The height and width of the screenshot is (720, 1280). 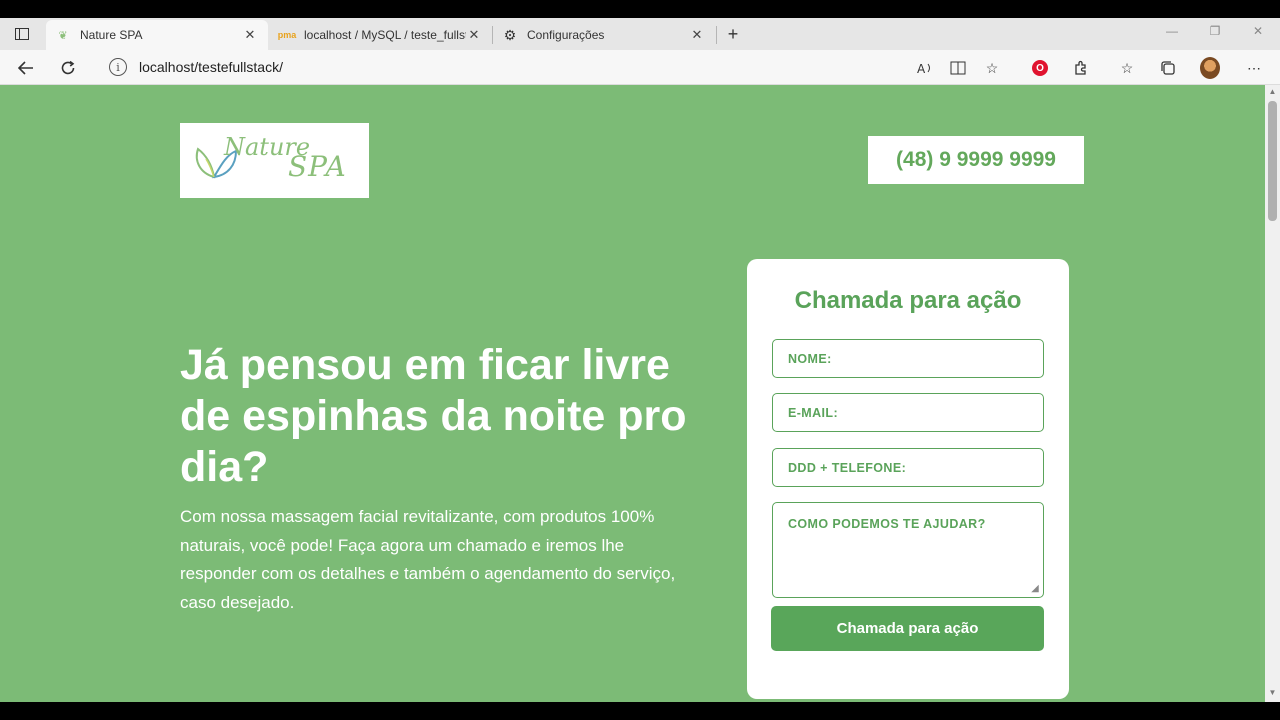 What do you see at coordinates (1272, 93) in the screenshot?
I see `scroll-up-icon: ▲` at bounding box center [1272, 93].